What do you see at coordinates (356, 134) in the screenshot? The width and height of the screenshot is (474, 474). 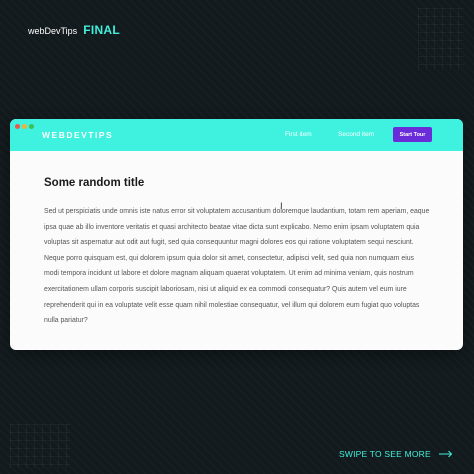 I see `nav-second-item: Second item` at bounding box center [356, 134].